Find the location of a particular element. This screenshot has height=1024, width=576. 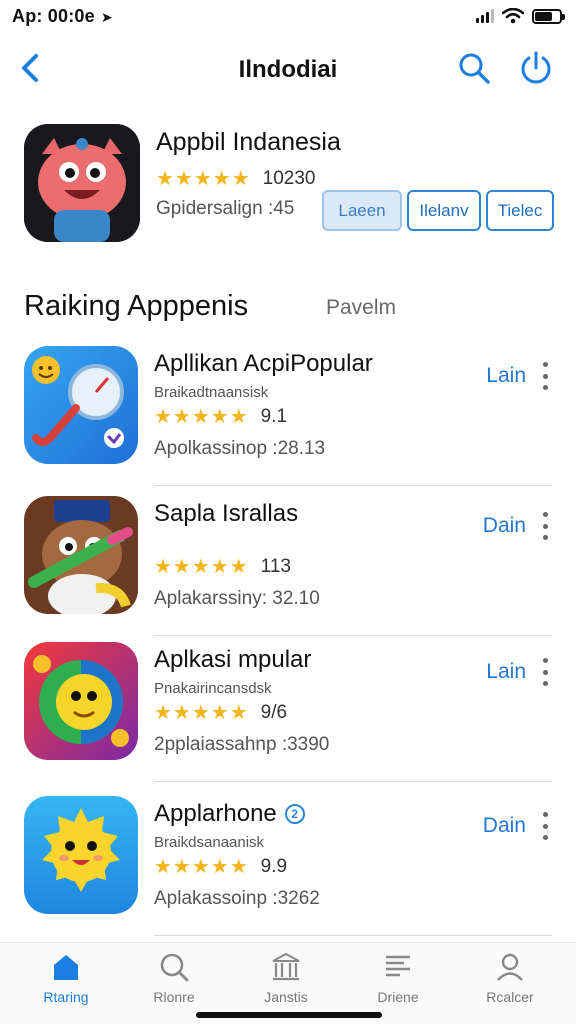

character-crayon-app-icon is located at coordinates (81, 555).